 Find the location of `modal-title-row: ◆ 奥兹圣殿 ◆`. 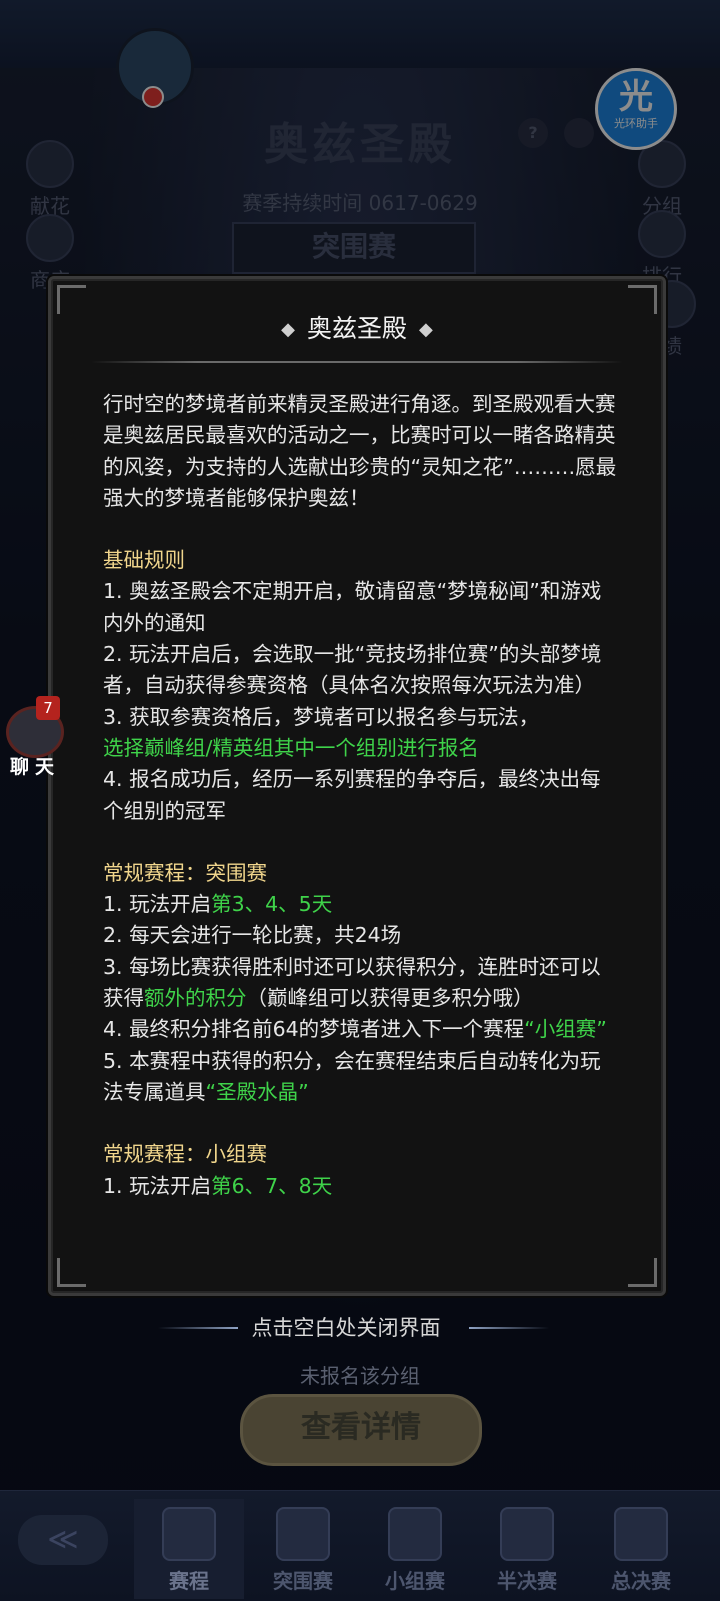

modal-title-row: ◆ 奥兹圣殿 ◆ is located at coordinates (357, 327).